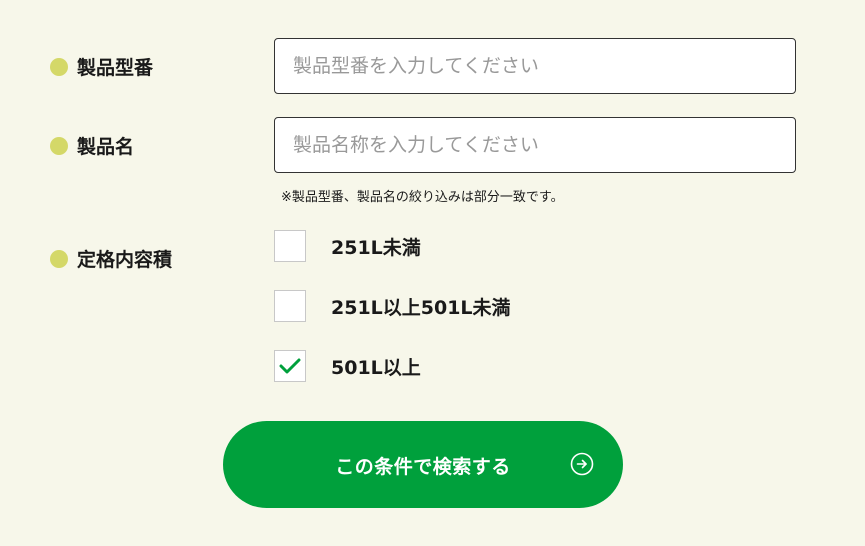 The image size is (865, 546). Describe the element at coordinates (421, 307) in the screenshot. I see `capacity-option-label: 251L以上501L未満` at that location.